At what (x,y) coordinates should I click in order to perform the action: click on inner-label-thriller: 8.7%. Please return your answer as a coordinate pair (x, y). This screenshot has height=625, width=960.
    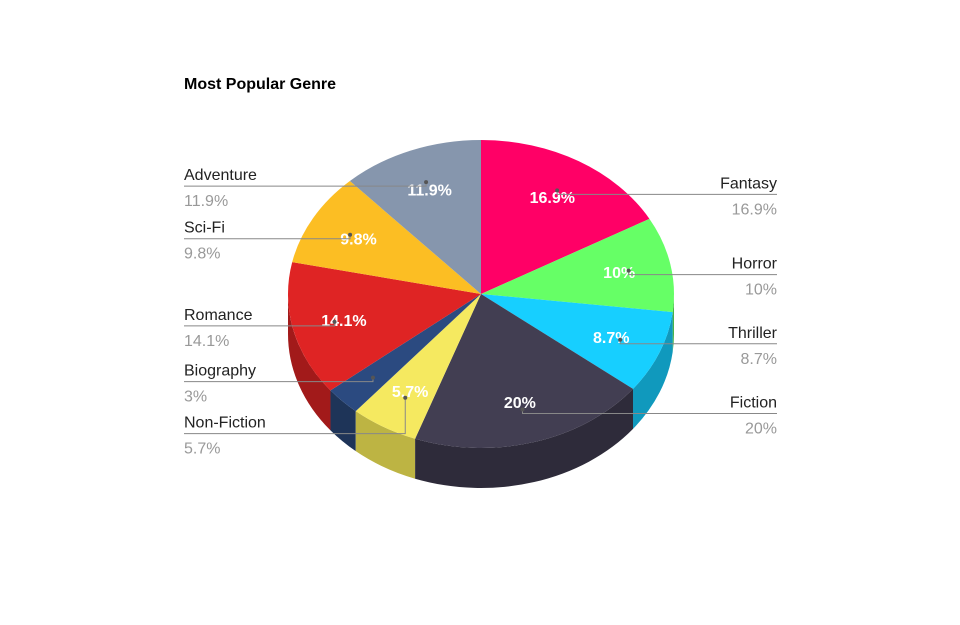
    Looking at the image, I should click on (611, 338).